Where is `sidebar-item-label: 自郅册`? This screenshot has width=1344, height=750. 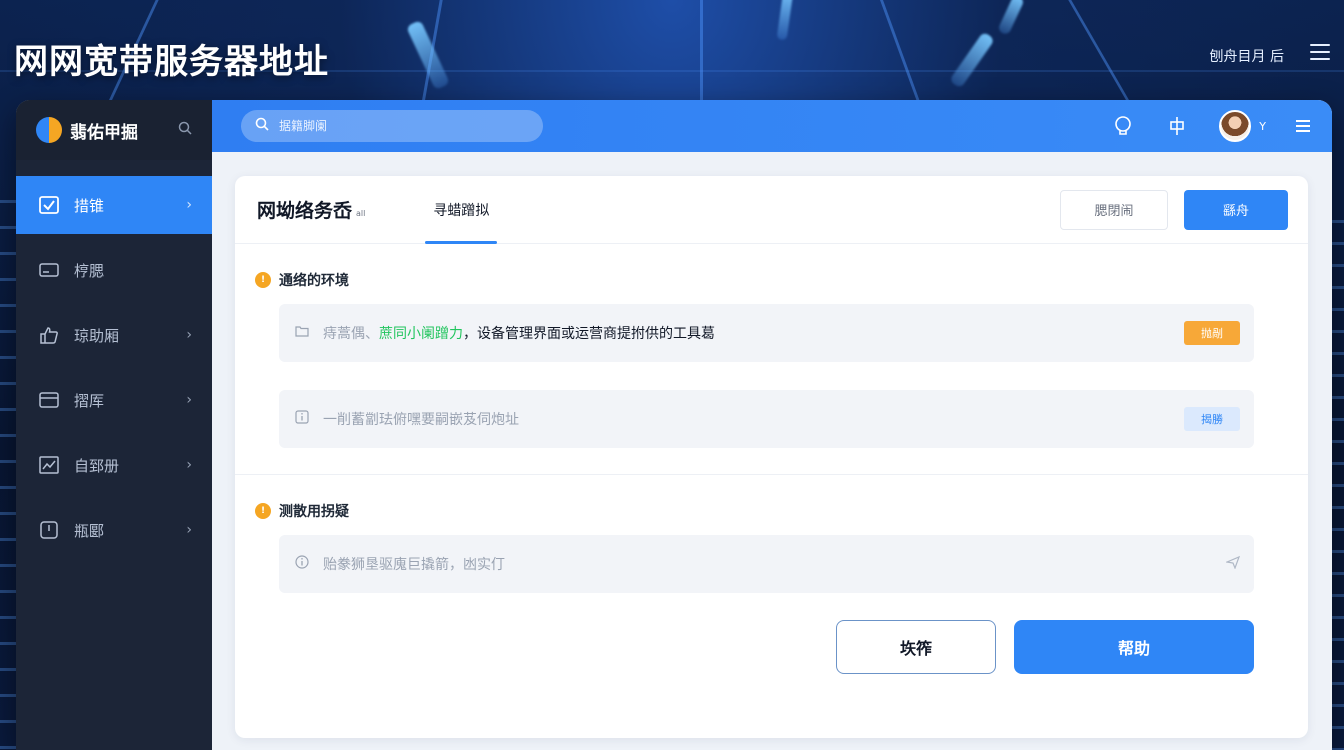
sidebar-item-label: 自郅册 is located at coordinates (97, 465).